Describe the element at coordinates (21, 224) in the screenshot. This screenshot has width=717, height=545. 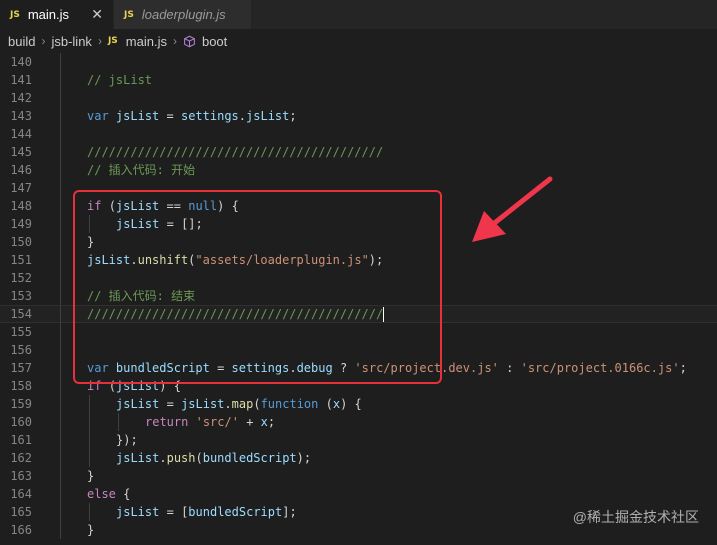
I see `line-number: 149` at that location.